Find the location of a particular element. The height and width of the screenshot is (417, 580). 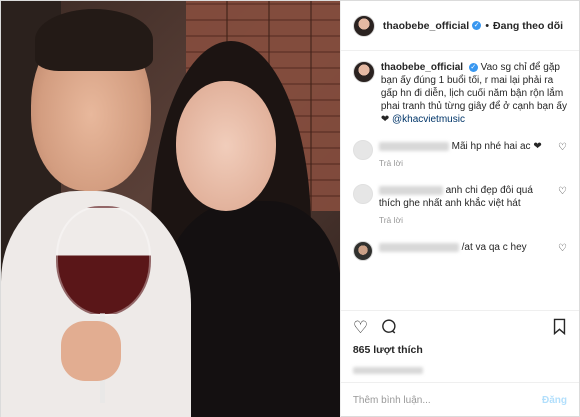

comment-content: /at va qa c hey is located at coordinates (463, 251).